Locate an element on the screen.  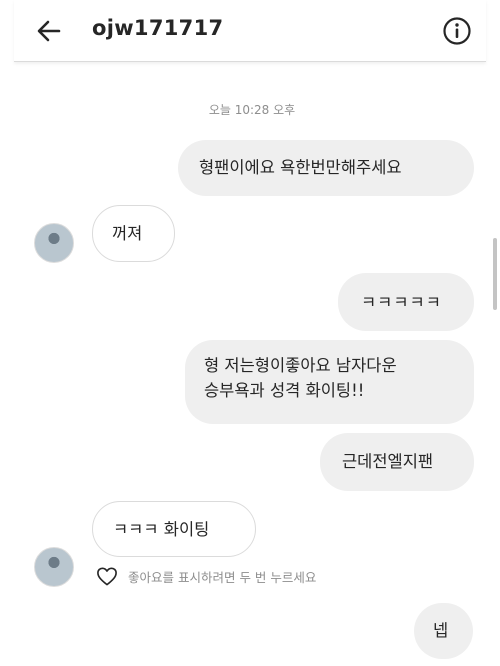
chat-username: ojw171717 is located at coordinates (157, 28).